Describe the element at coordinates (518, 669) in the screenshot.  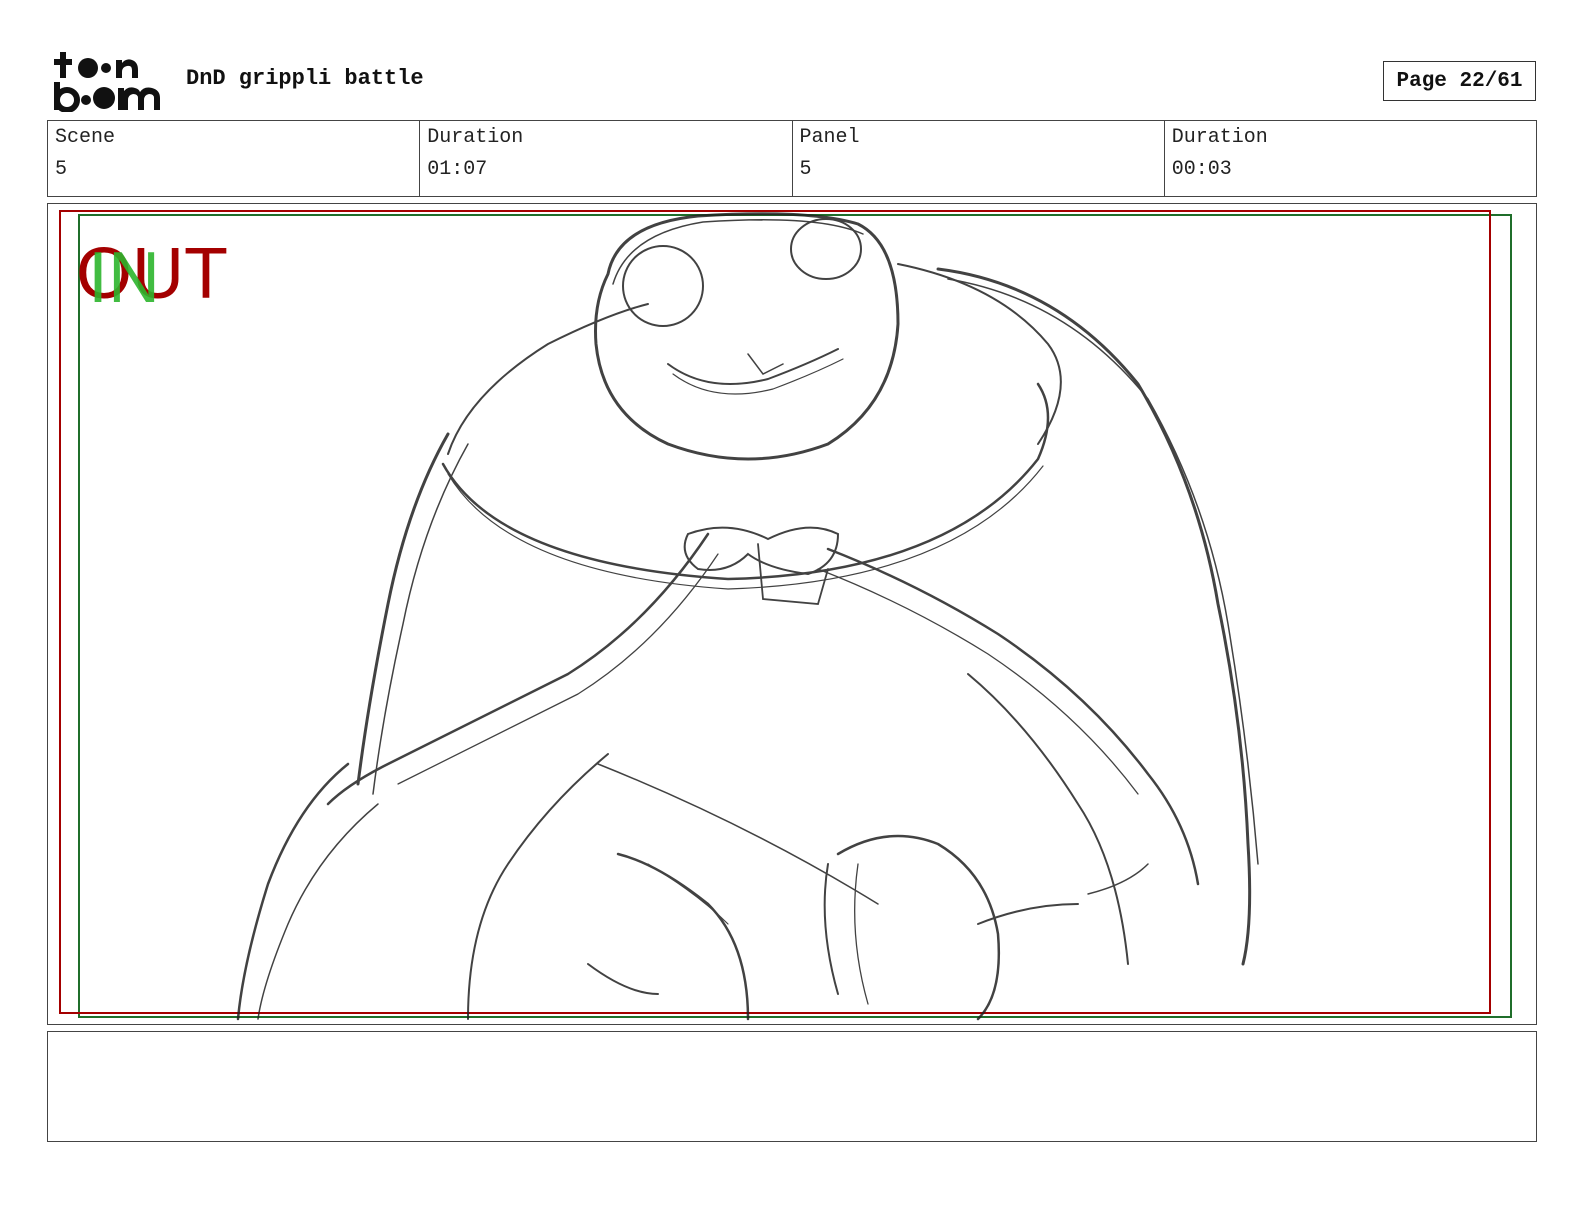
I see `strap-sketch` at that location.